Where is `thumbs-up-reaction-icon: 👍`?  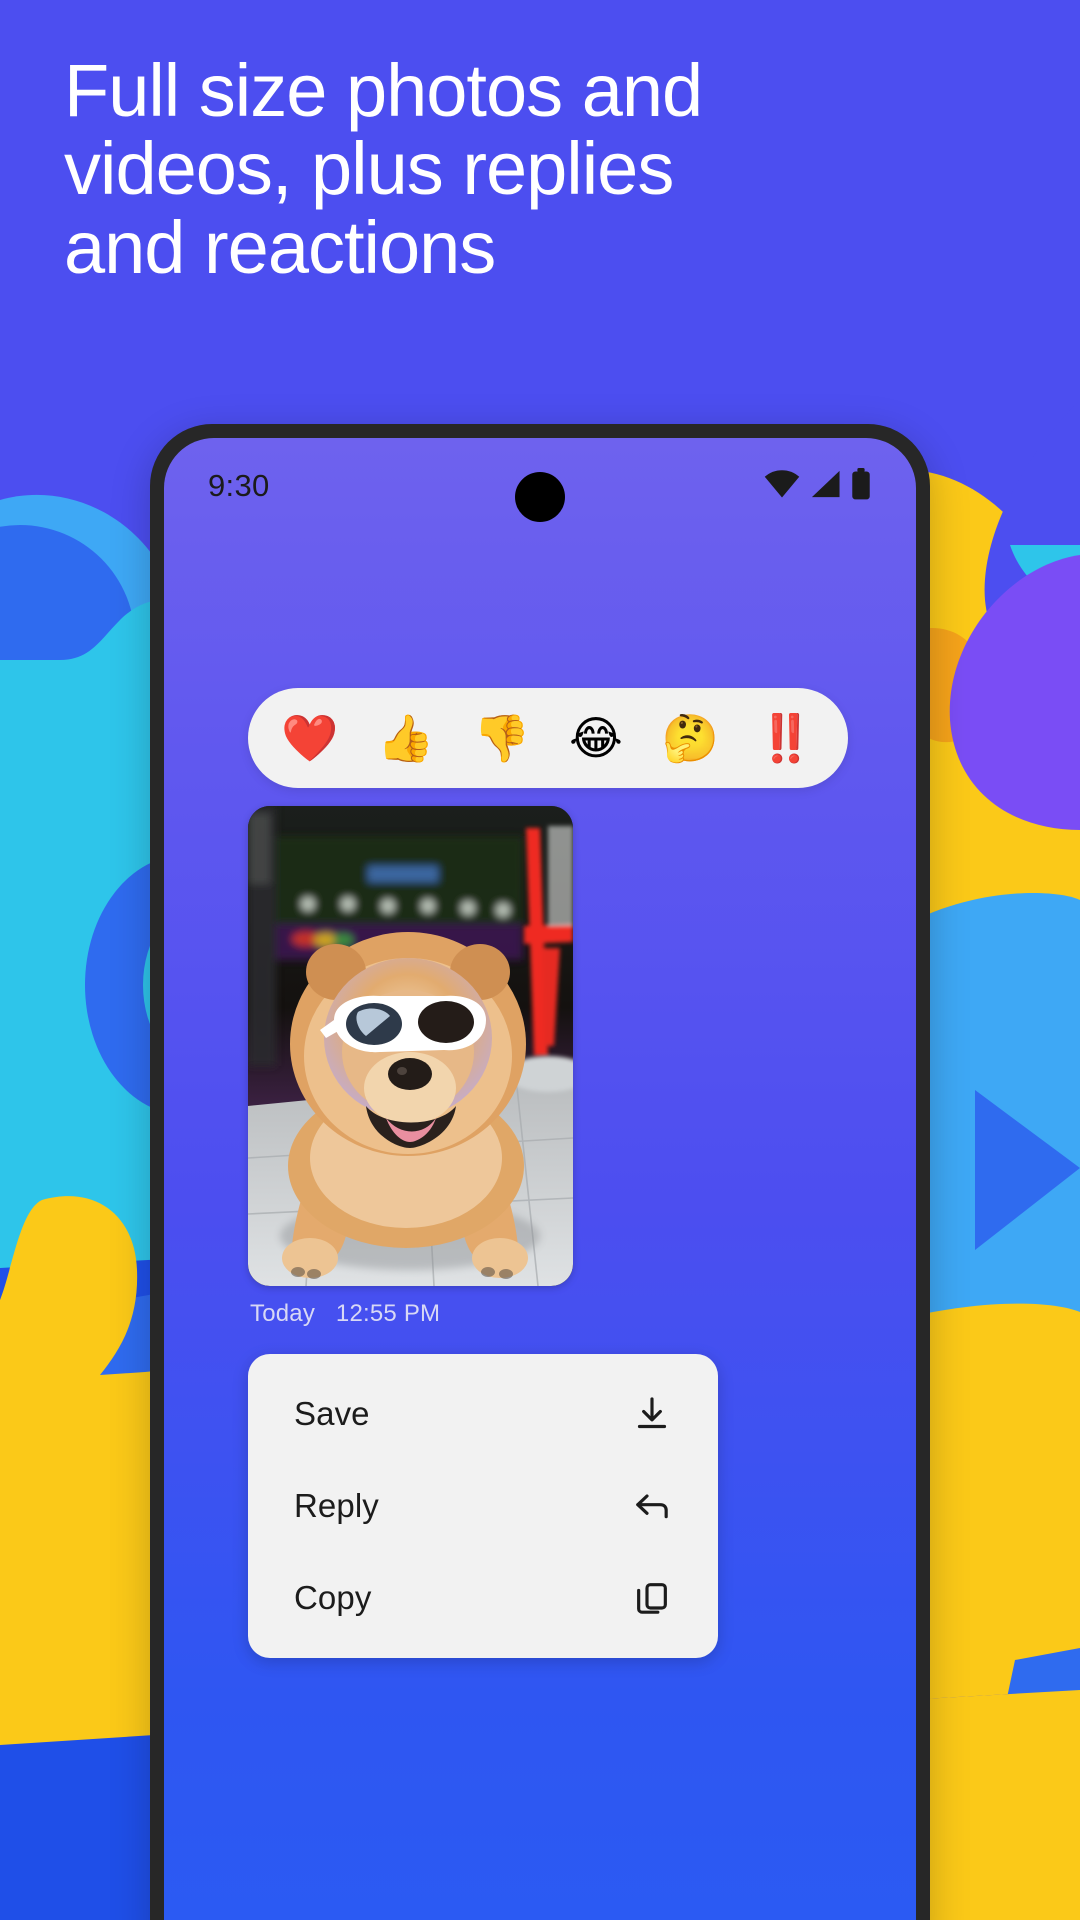
thumbs-up-reaction-icon: 👍 is located at coordinates (405, 738).